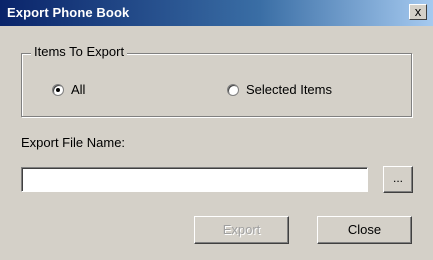 This screenshot has width=433, height=260. Describe the element at coordinates (194, 179) in the screenshot. I see `export-file-name-input` at that location.